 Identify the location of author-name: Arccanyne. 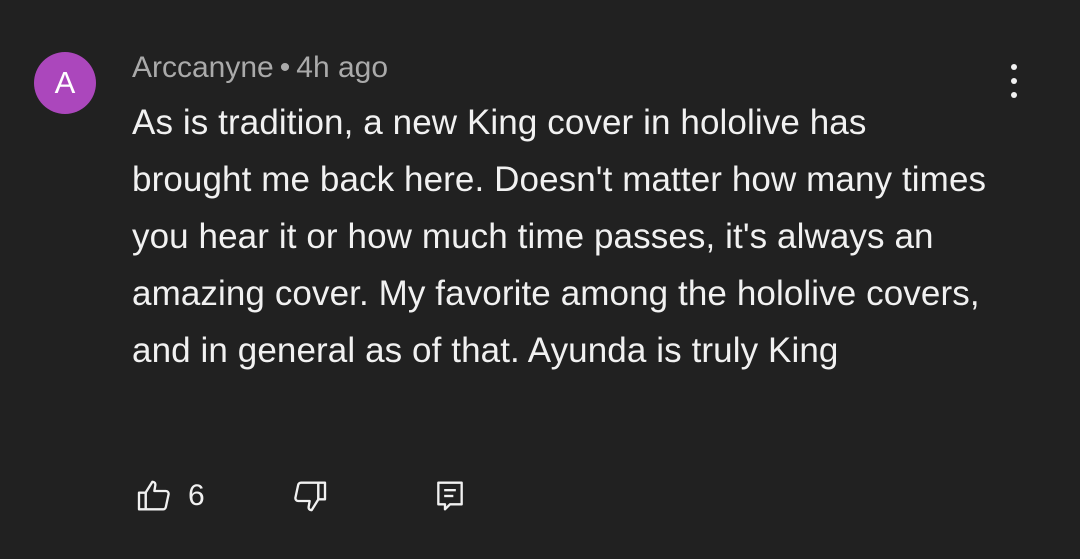
(203, 67).